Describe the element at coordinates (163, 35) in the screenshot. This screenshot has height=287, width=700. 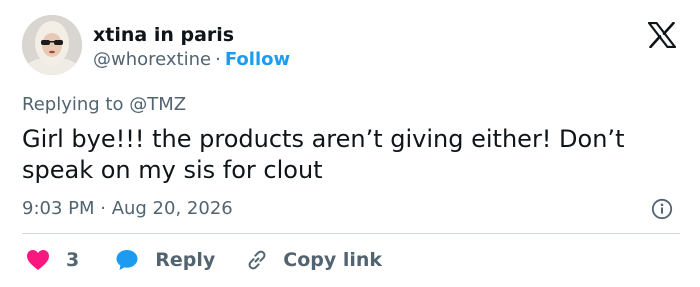
I see `author-display-name: xtina in paris` at that location.